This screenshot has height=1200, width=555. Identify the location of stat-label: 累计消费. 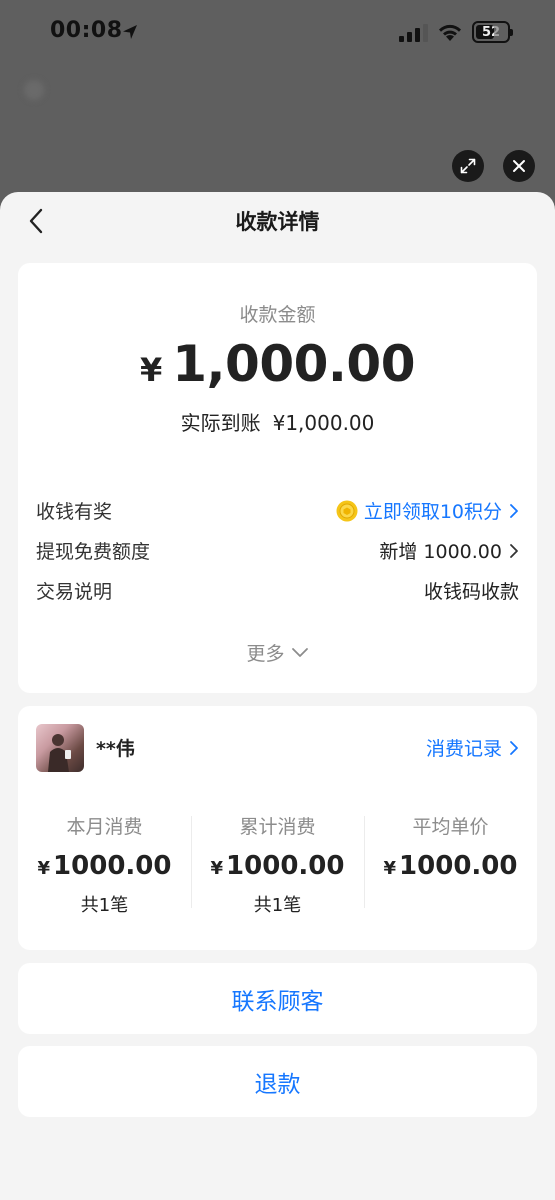
(277, 827).